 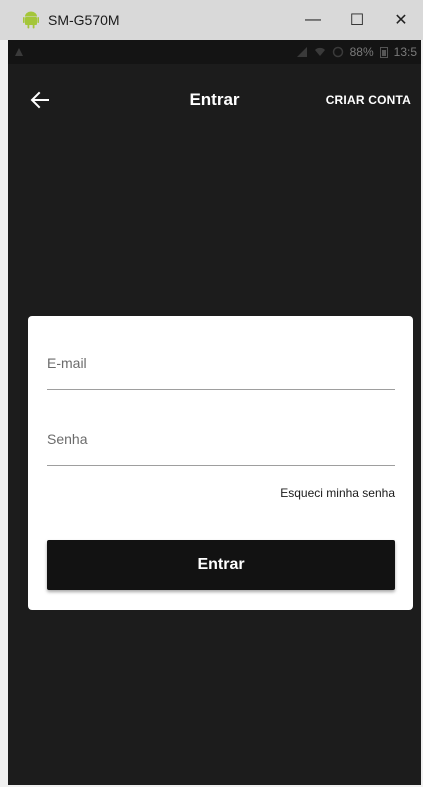 I want to click on battery-icon, so click(x=383, y=52).